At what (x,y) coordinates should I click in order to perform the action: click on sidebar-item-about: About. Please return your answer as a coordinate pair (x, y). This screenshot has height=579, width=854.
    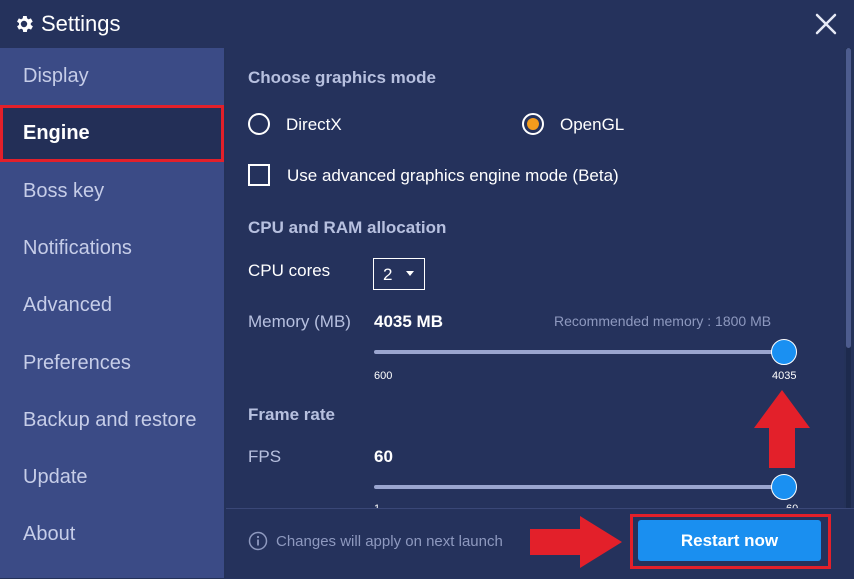
    Looking at the image, I should click on (112, 534).